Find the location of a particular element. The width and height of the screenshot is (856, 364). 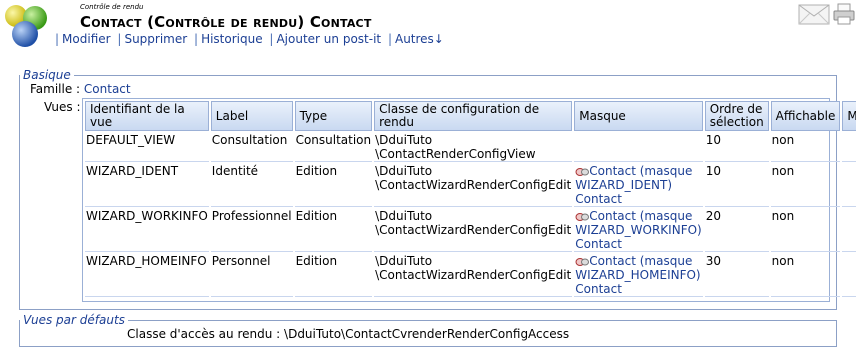

mail-icon is located at coordinates (814, 14).